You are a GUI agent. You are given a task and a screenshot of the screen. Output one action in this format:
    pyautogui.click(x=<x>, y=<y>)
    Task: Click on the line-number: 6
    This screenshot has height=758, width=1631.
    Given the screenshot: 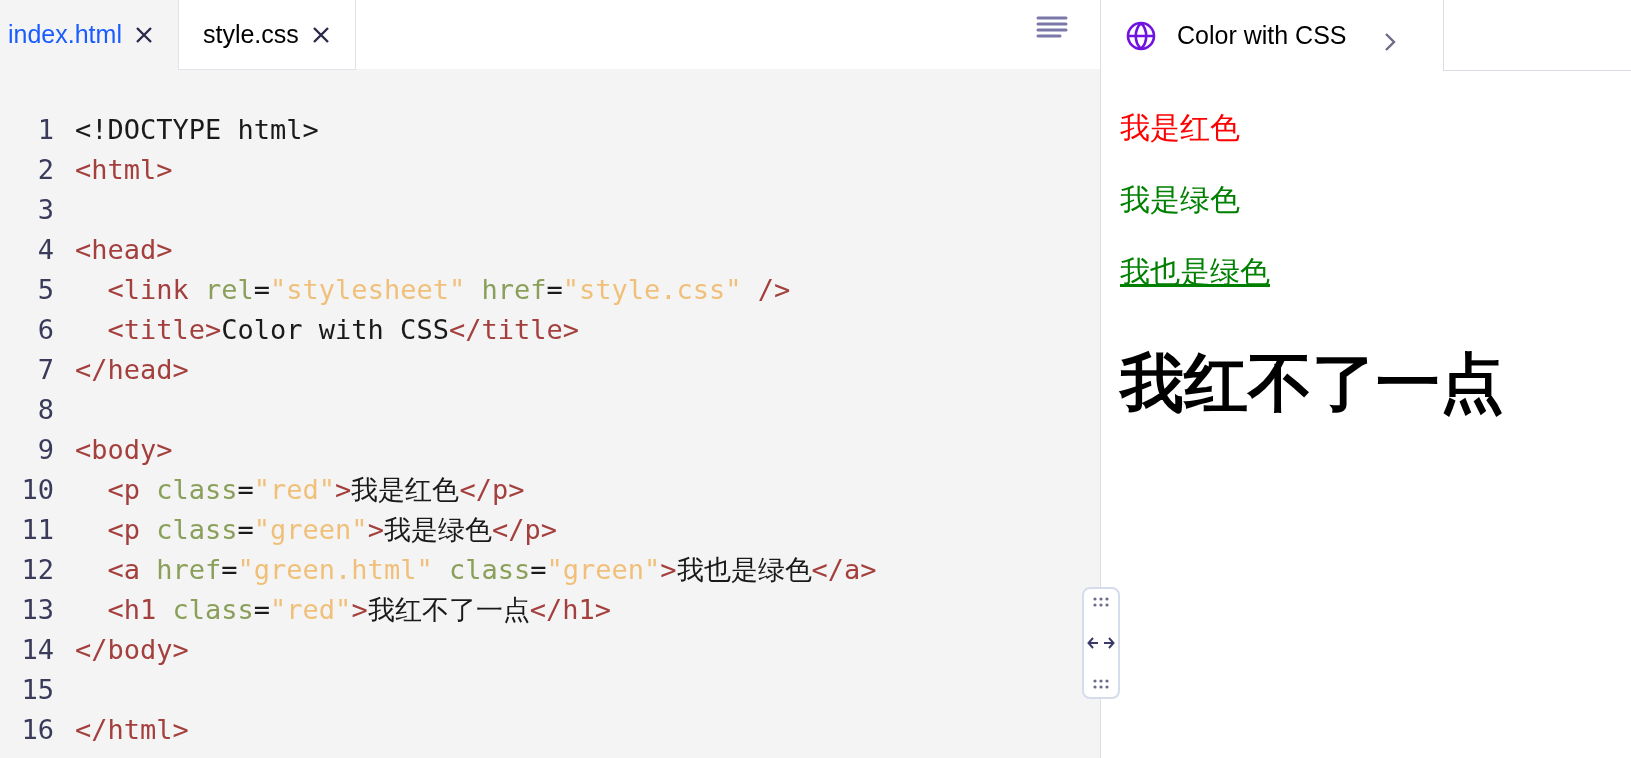 What is the action you would take?
    pyautogui.click(x=45, y=329)
    